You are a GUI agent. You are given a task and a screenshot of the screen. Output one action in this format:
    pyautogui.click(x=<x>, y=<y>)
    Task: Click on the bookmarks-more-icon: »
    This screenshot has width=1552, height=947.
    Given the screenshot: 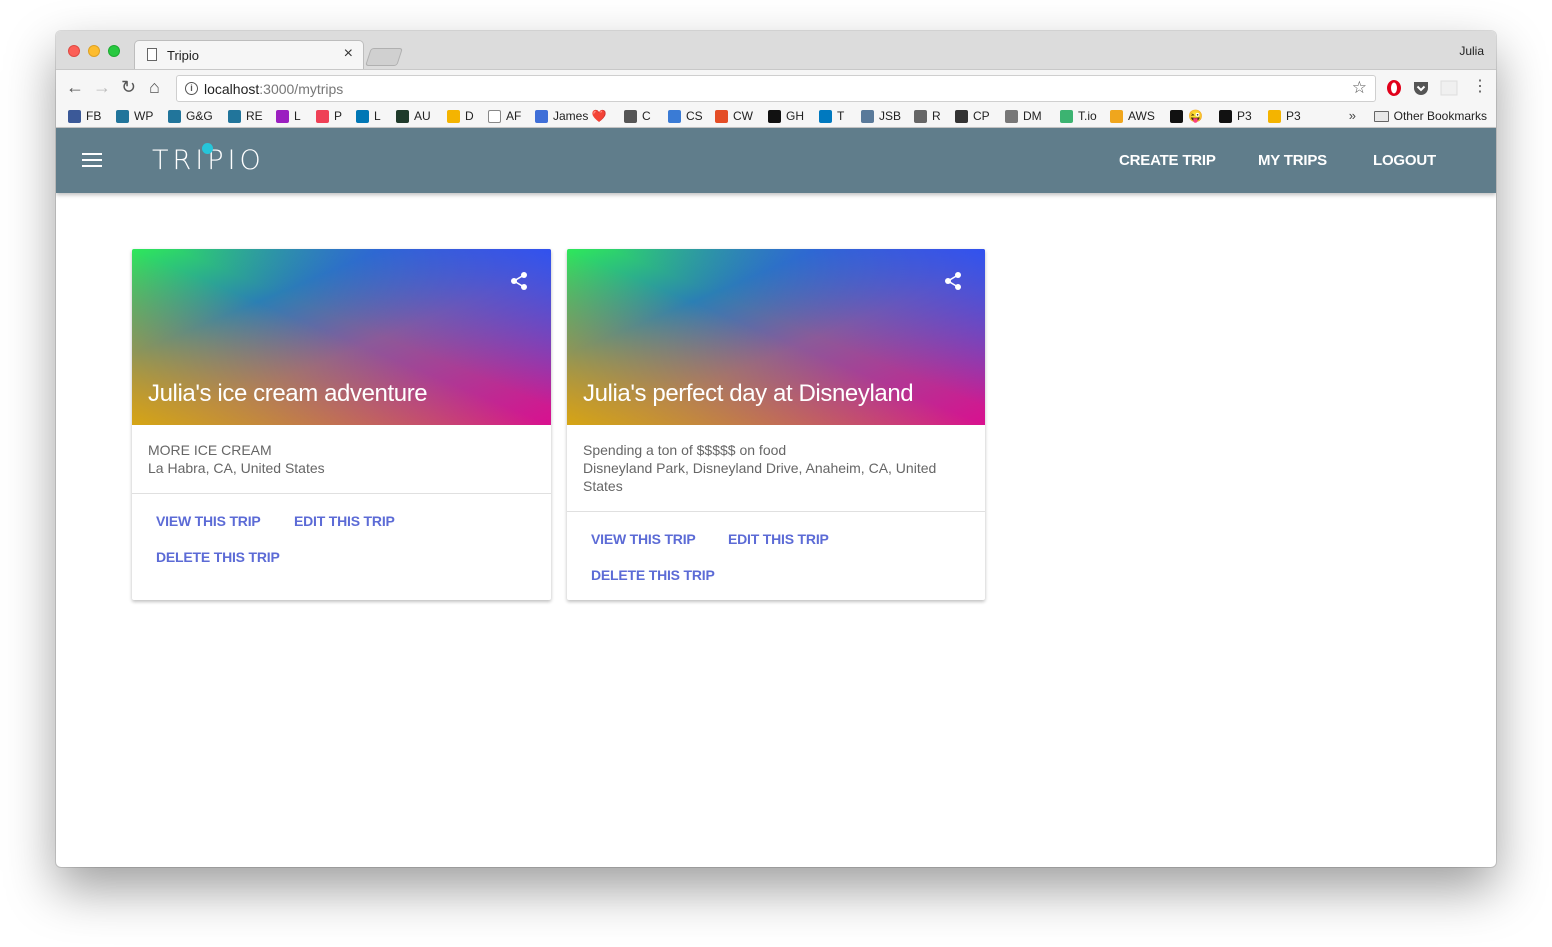 What is the action you would take?
    pyautogui.click(x=1352, y=115)
    